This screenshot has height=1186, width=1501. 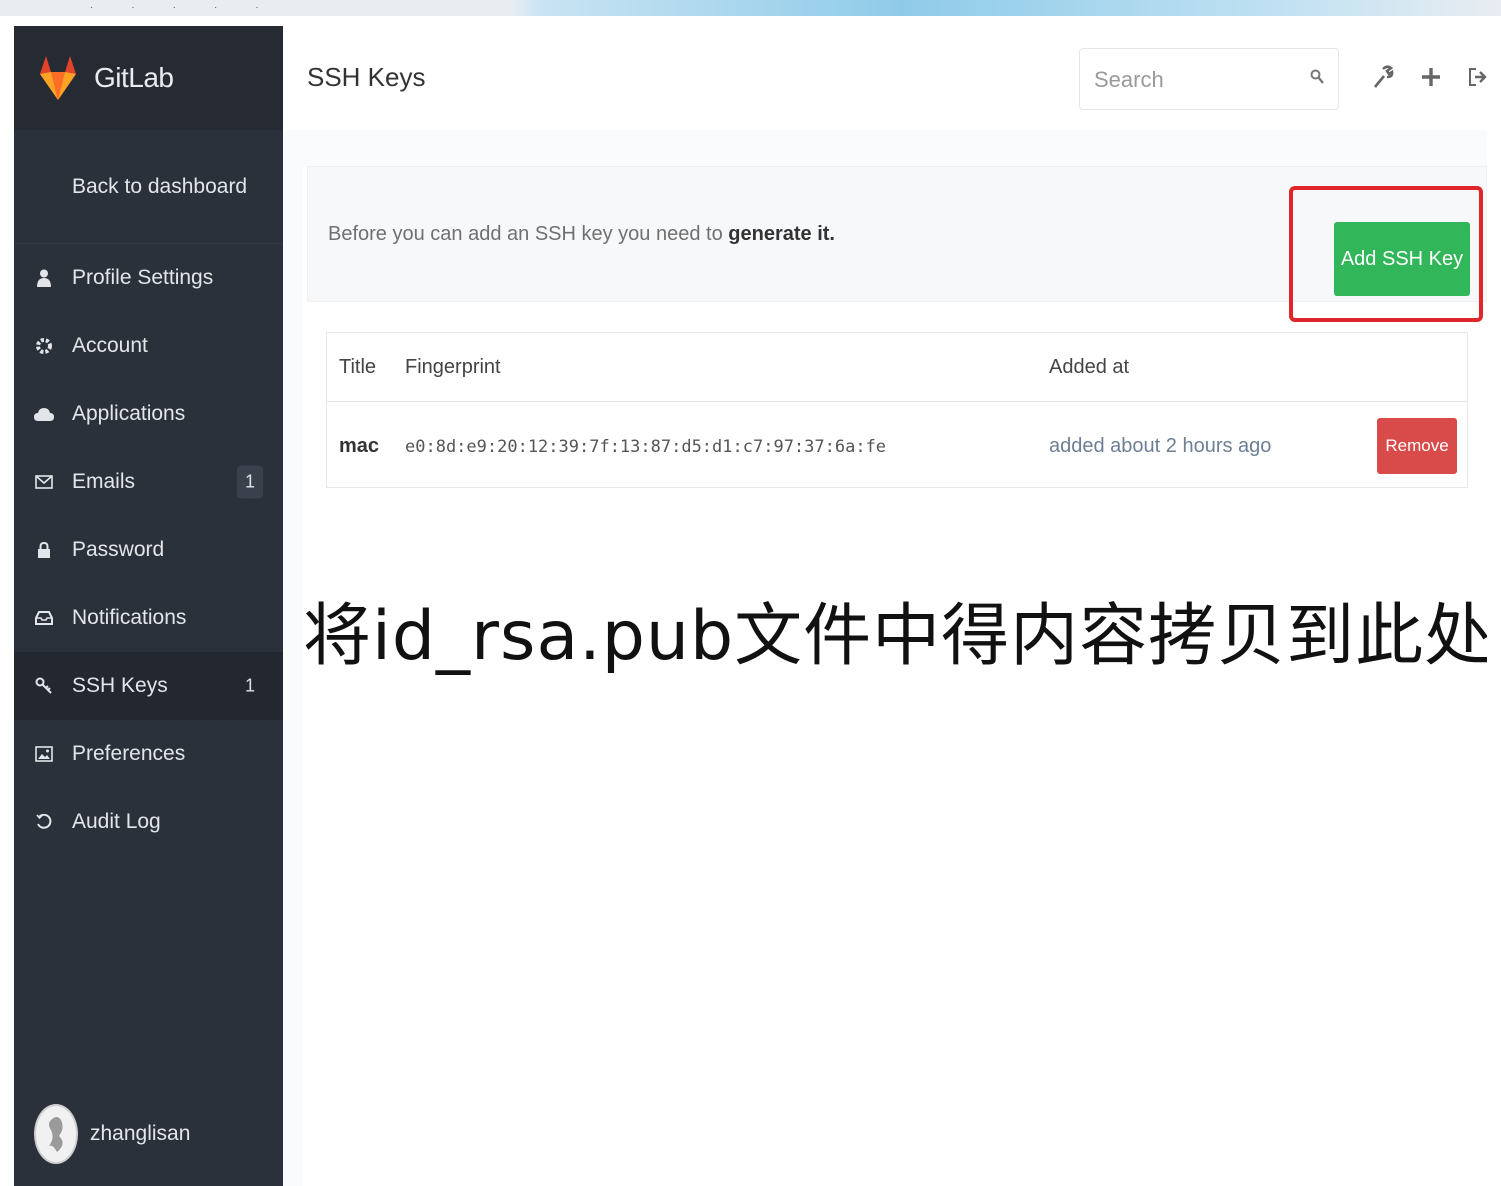 What do you see at coordinates (120, 685) in the screenshot?
I see `sidebar-item-label: SSH Keys` at bounding box center [120, 685].